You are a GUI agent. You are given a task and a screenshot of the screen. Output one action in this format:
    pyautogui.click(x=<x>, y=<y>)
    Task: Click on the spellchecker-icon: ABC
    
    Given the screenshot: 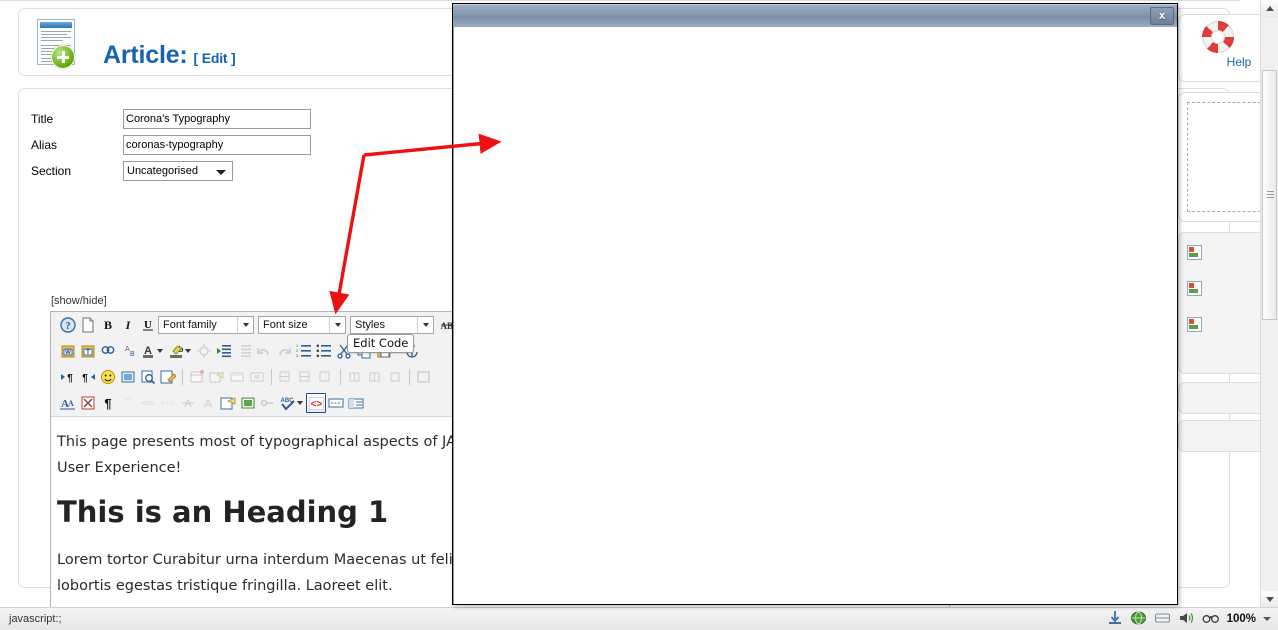 What is the action you would take?
    pyautogui.click(x=288, y=403)
    